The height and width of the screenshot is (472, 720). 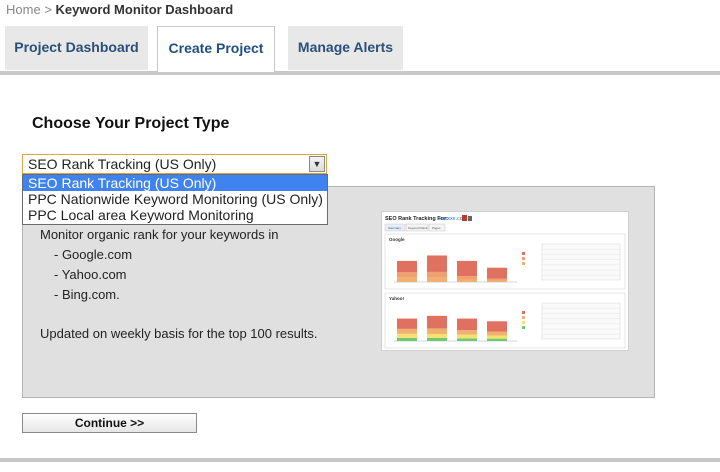 I want to click on print-icon, so click(x=470, y=218).